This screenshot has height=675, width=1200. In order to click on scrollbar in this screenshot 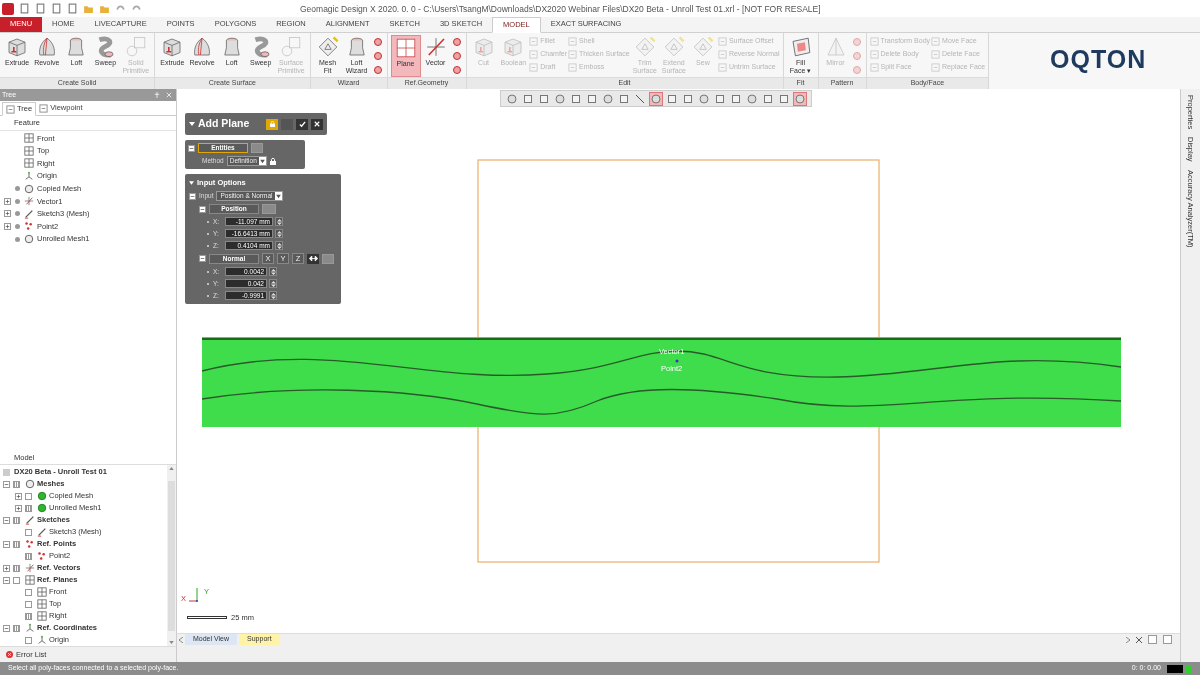, I will do `click(171, 555)`.